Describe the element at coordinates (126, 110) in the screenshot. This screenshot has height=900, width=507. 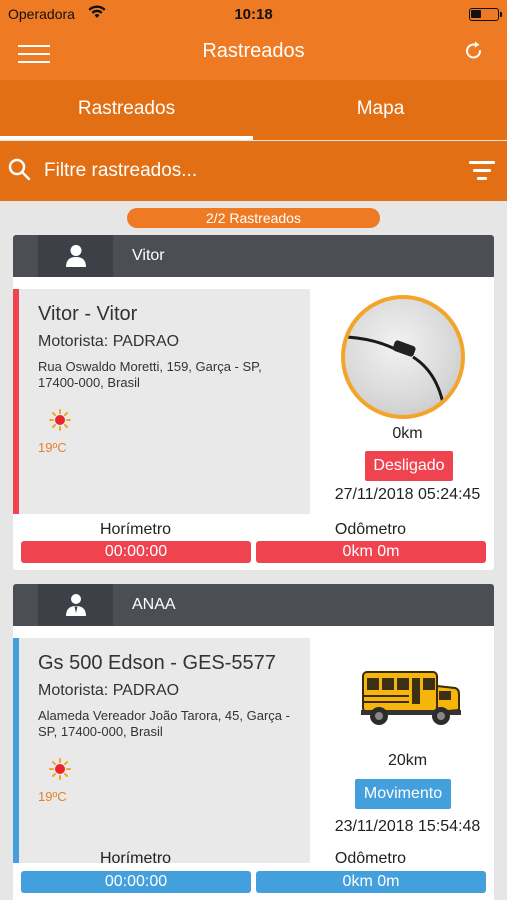
I see `tab-rastreados: Rastreados` at that location.